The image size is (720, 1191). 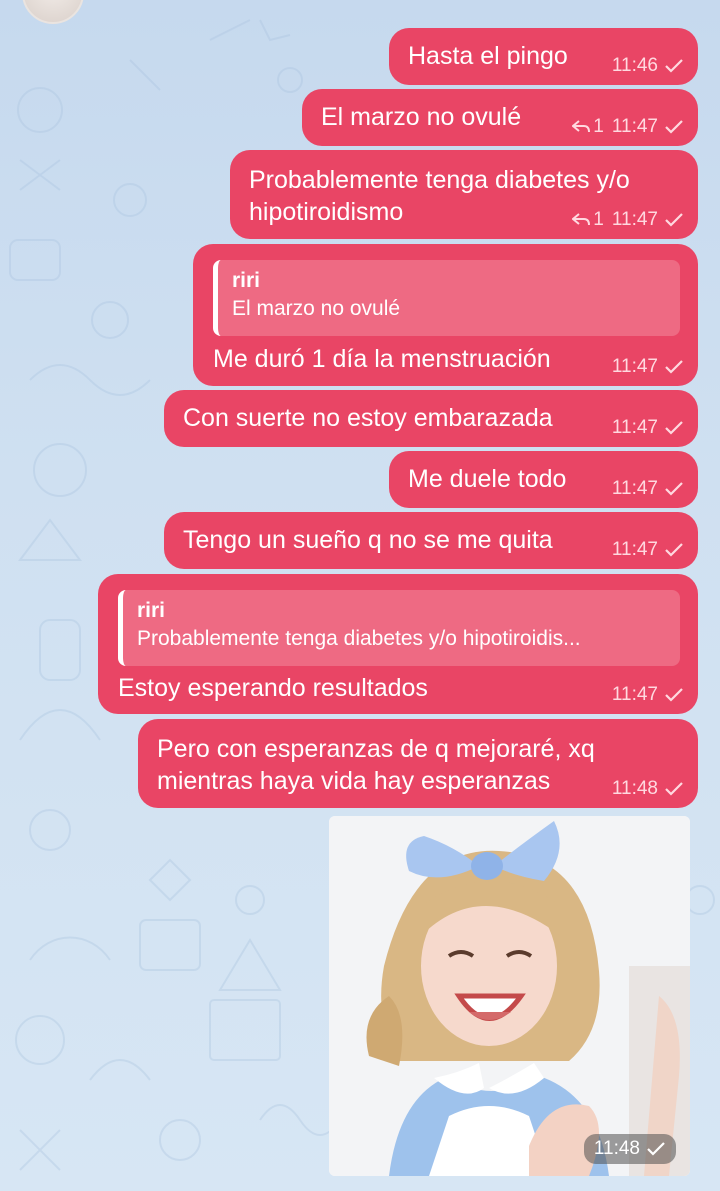 What do you see at coordinates (382, 359) in the screenshot?
I see `message-text: Me duró 1 día la menstruación` at bounding box center [382, 359].